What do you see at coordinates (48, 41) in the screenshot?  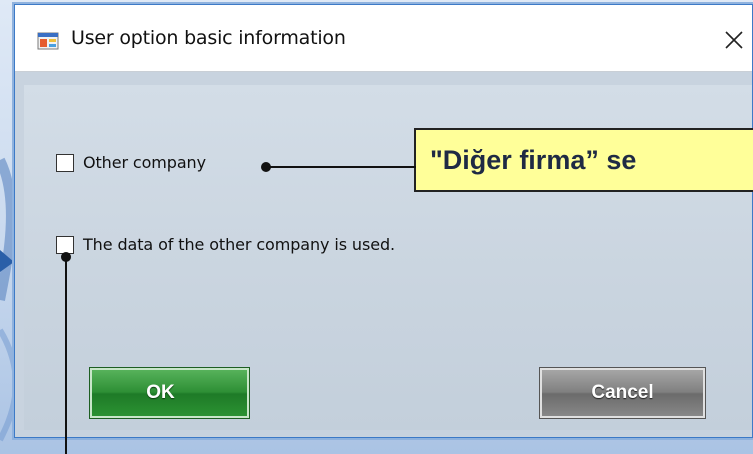 I see `app-window-icon` at bounding box center [48, 41].